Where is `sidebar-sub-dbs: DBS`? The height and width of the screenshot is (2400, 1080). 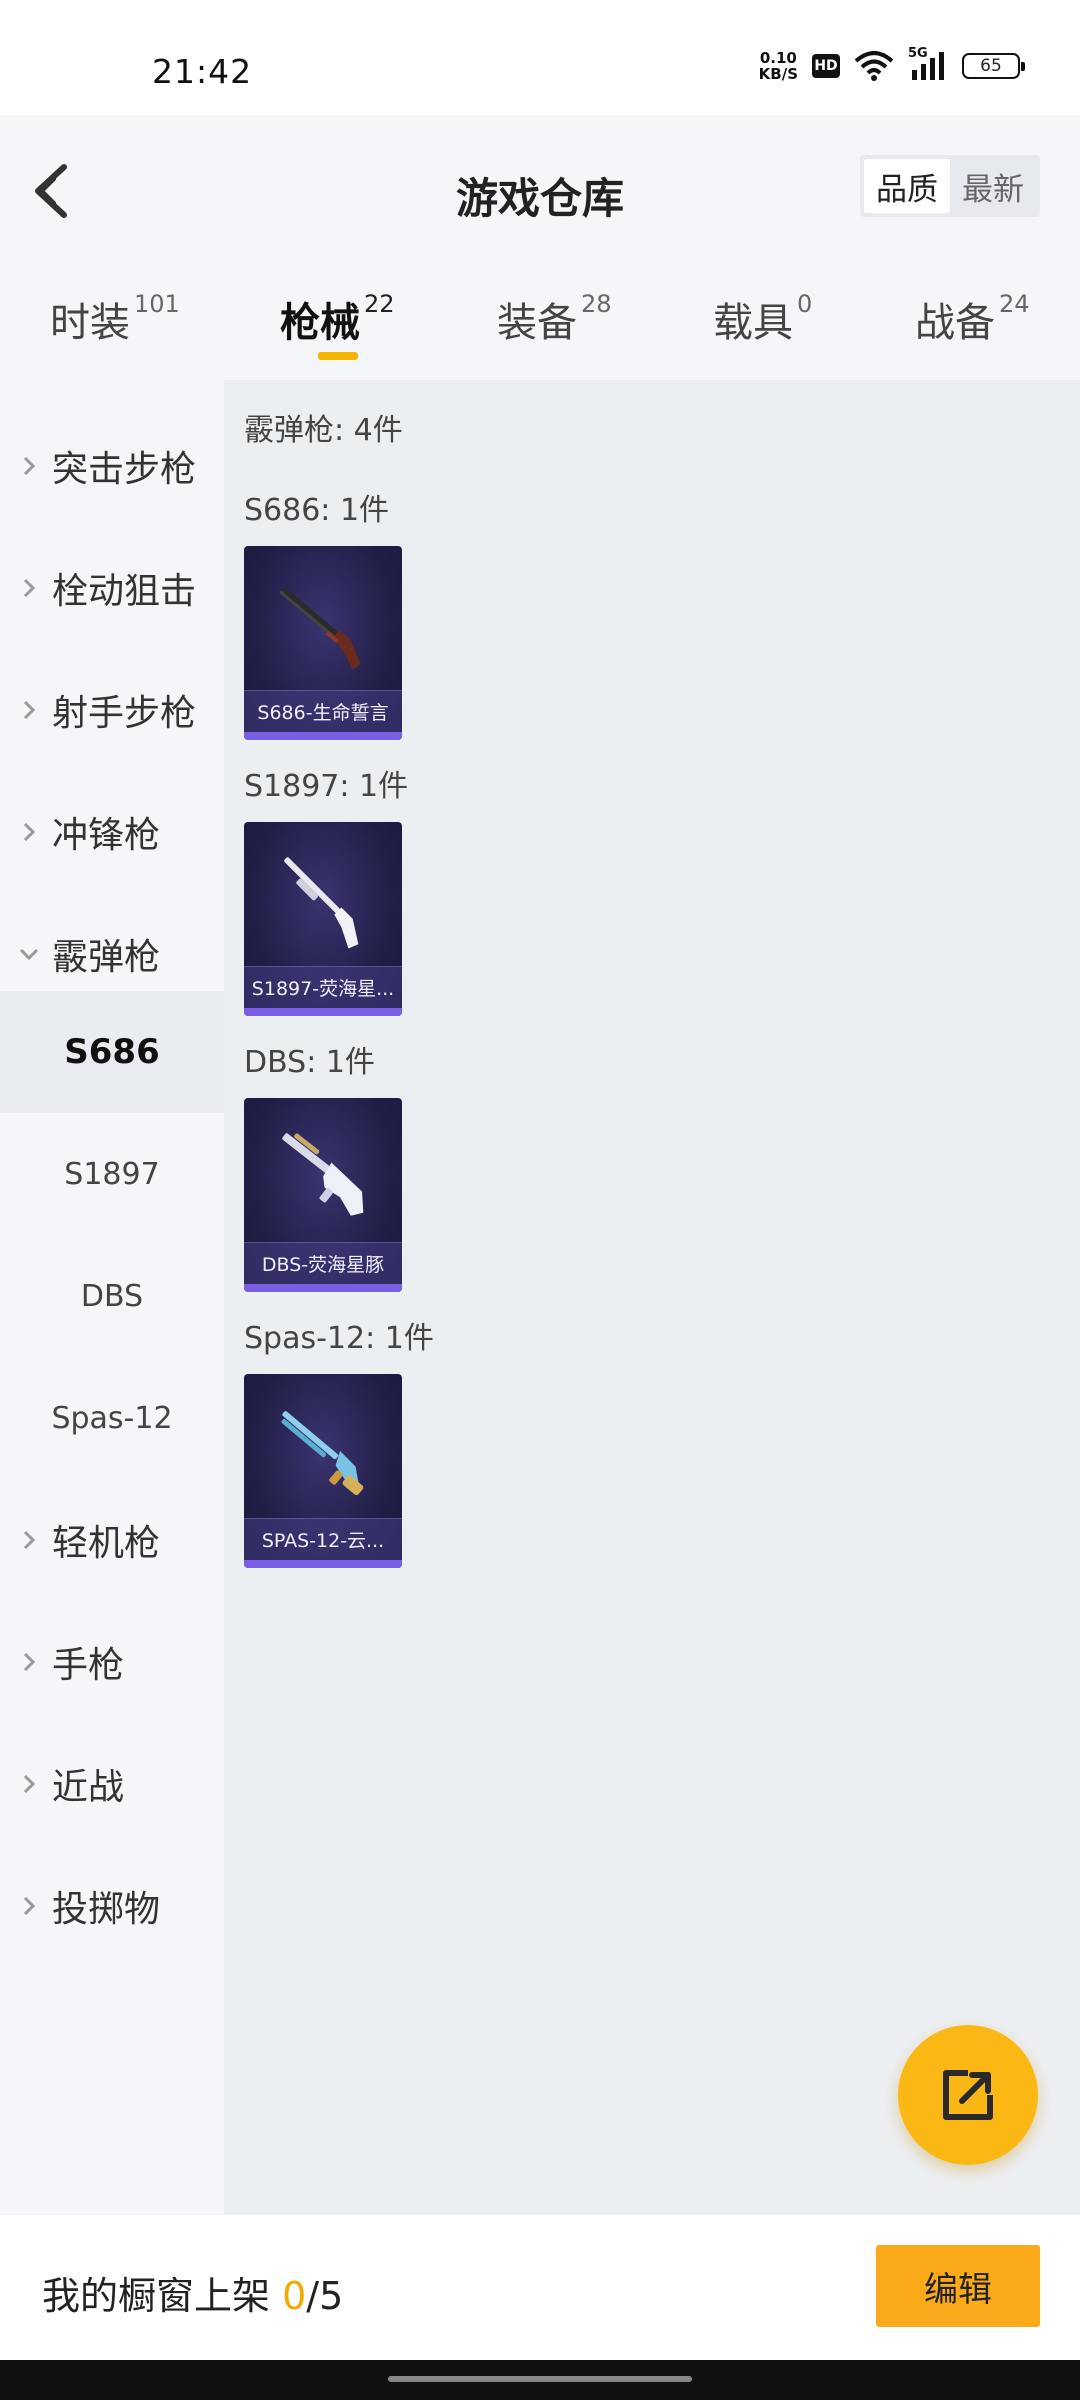 sidebar-sub-dbs: DBS is located at coordinates (112, 1296).